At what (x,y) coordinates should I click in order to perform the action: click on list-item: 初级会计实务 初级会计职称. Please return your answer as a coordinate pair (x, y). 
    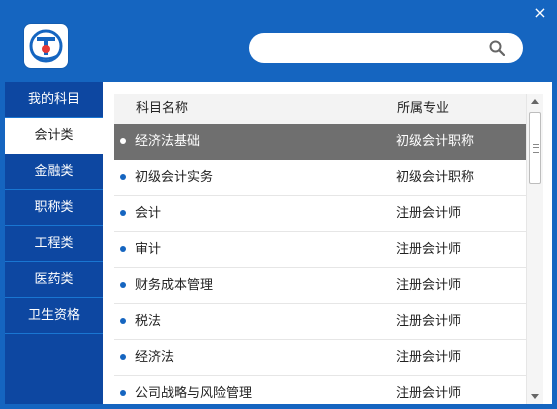
    Looking at the image, I should click on (327, 178).